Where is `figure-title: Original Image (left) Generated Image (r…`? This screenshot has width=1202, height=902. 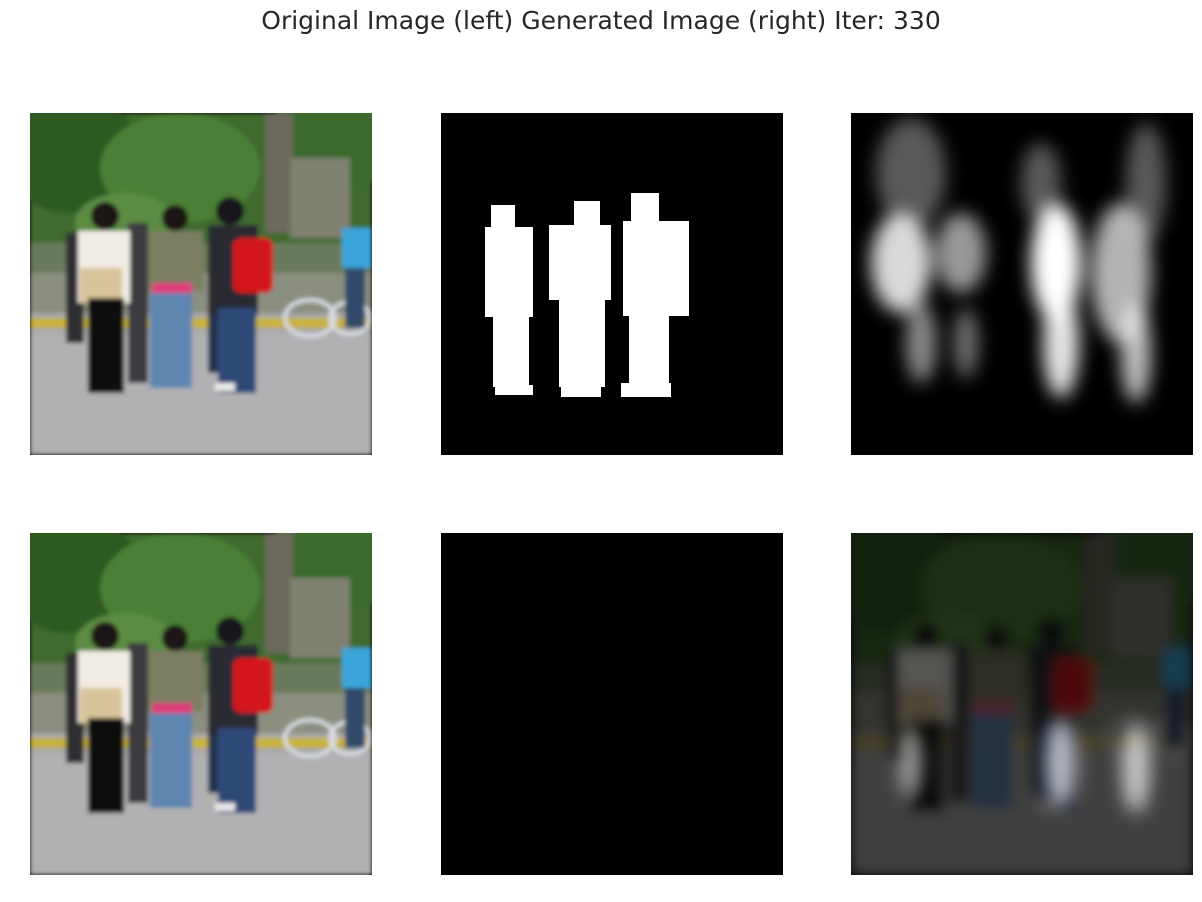
figure-title: Original Image (left) Generated Image (r… is located at coordinates (601, 20).